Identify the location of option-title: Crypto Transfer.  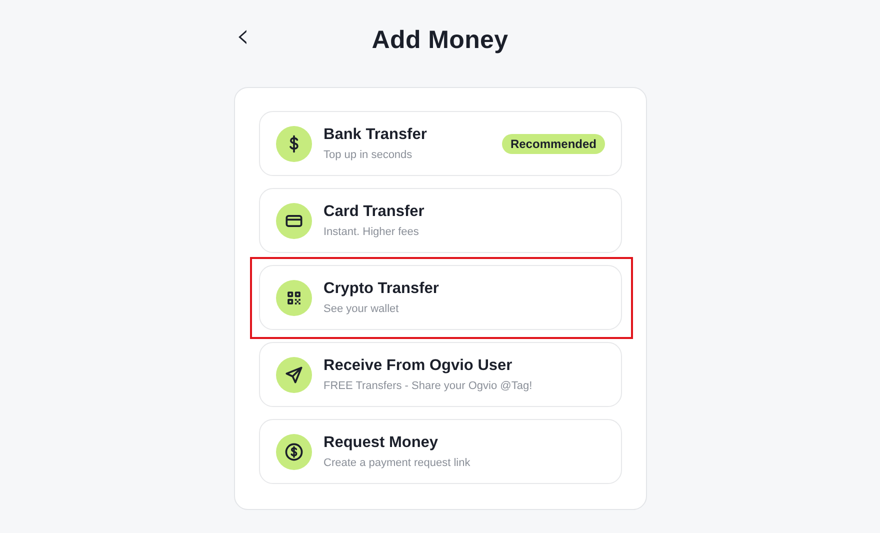
(382, 289).